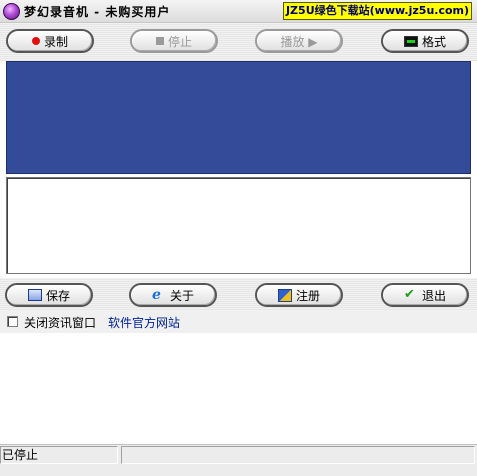 This screenshot has height=476, width=477. I want to click on register-label: 注册, so click(307, 295).